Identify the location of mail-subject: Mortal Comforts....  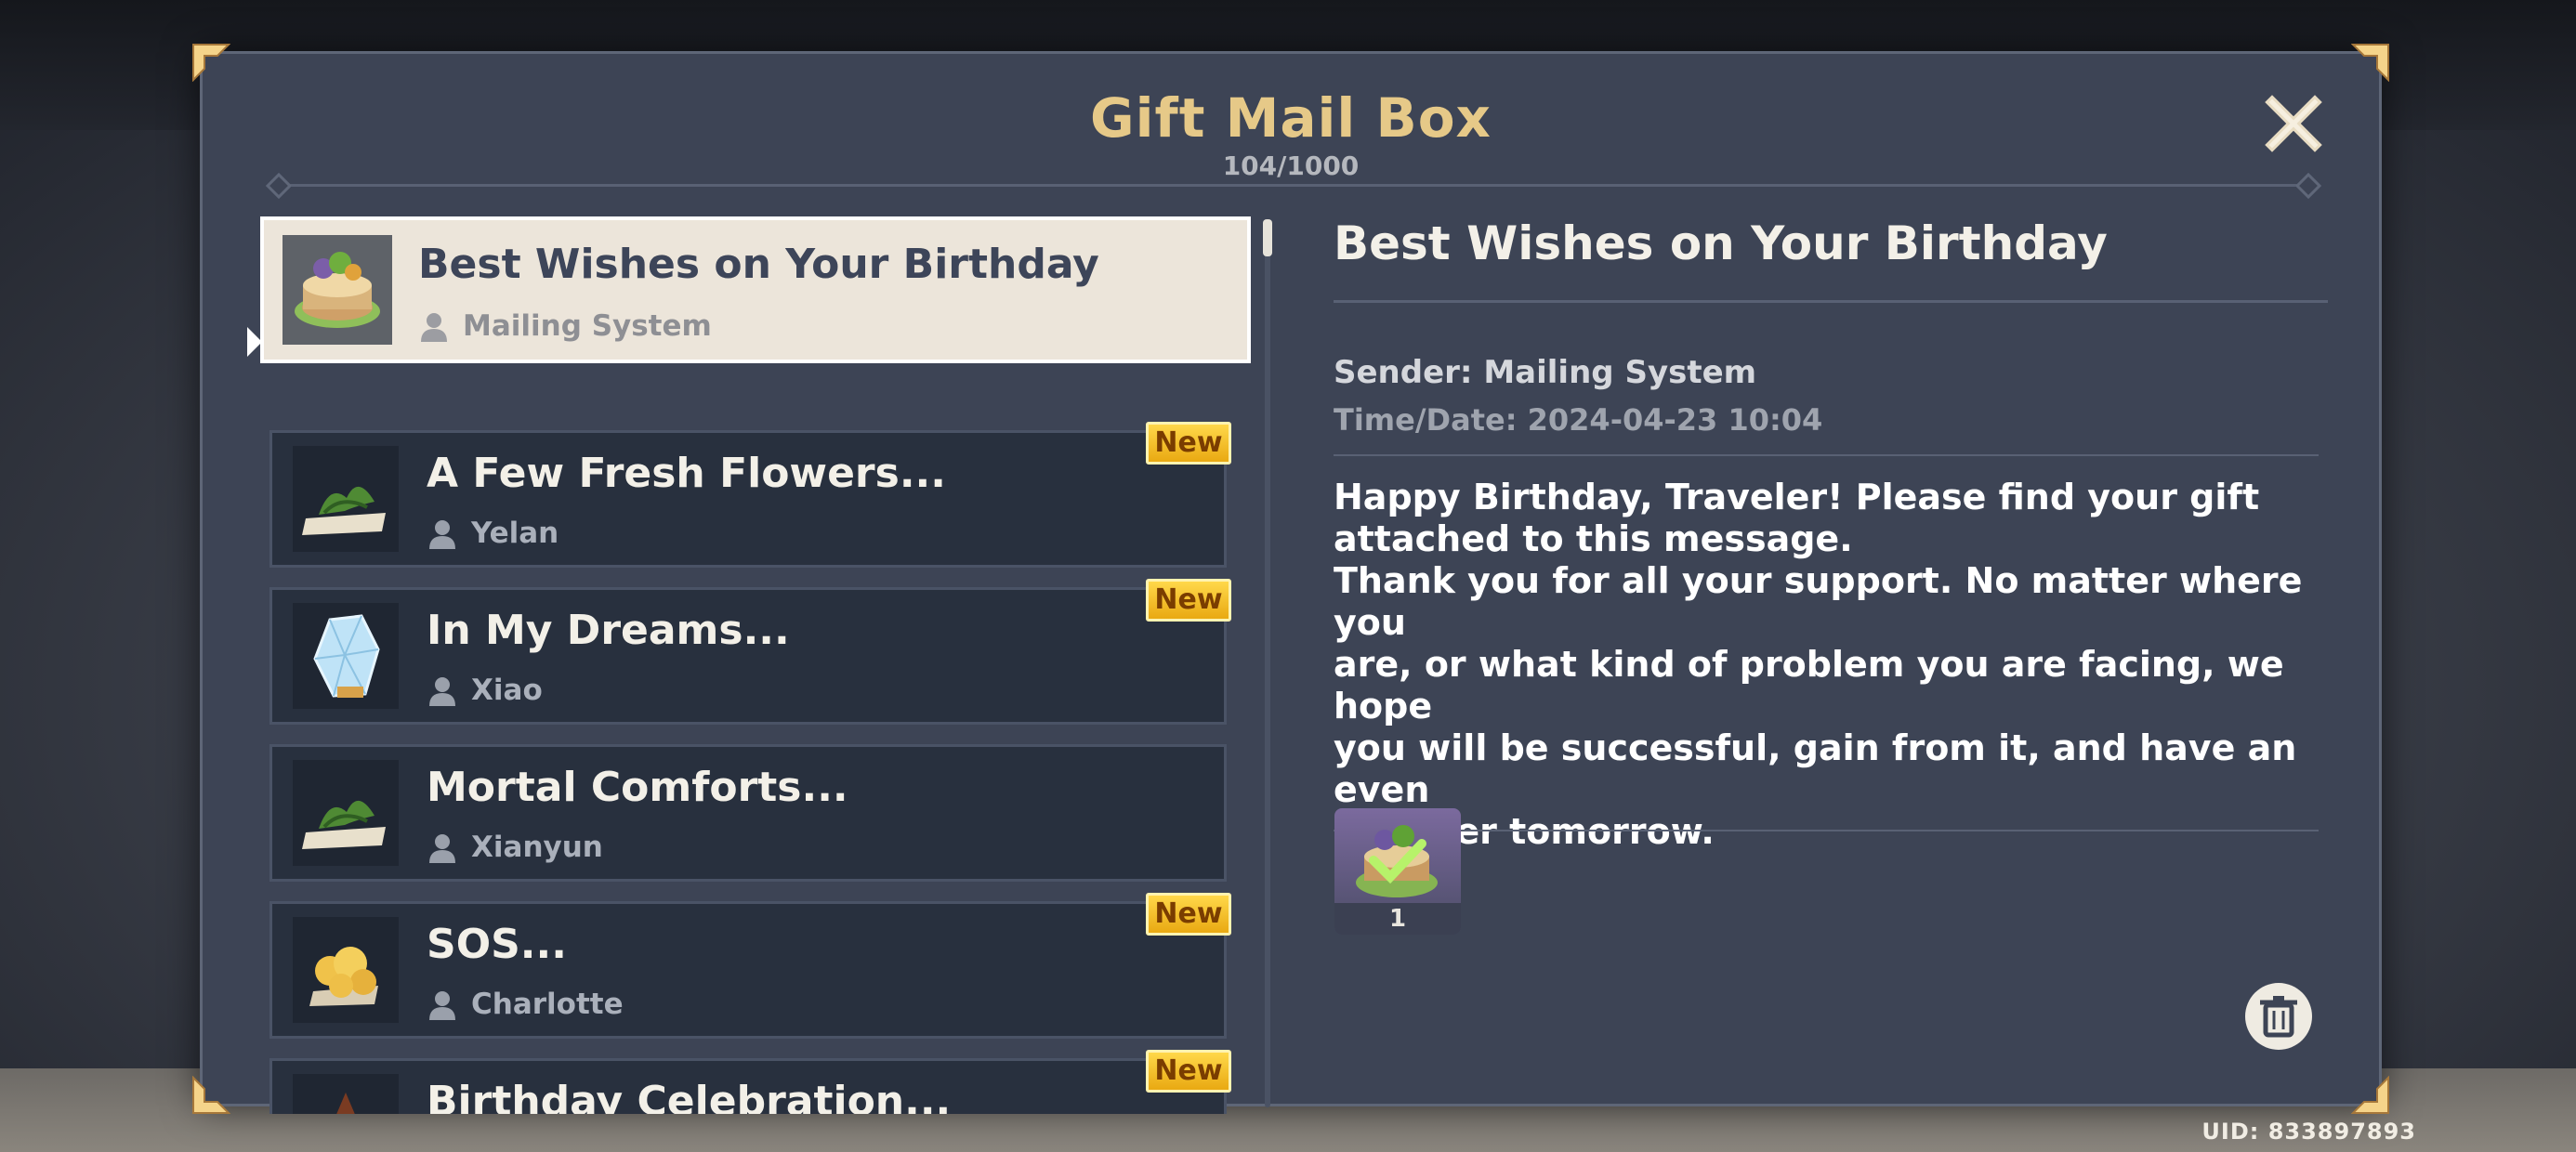
(637, 787).